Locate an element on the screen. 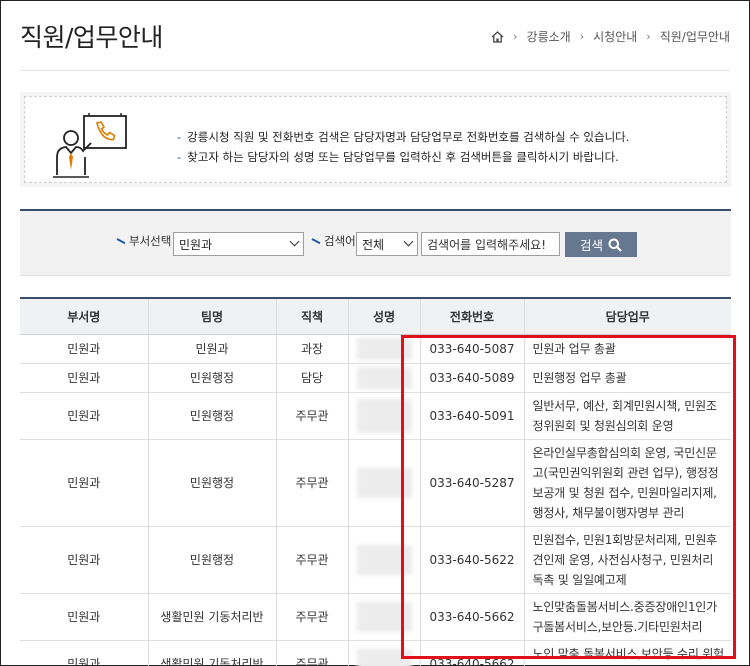 The width and height of the screenshot is (750, 666). home-icon is located at coordinates (497, 36).